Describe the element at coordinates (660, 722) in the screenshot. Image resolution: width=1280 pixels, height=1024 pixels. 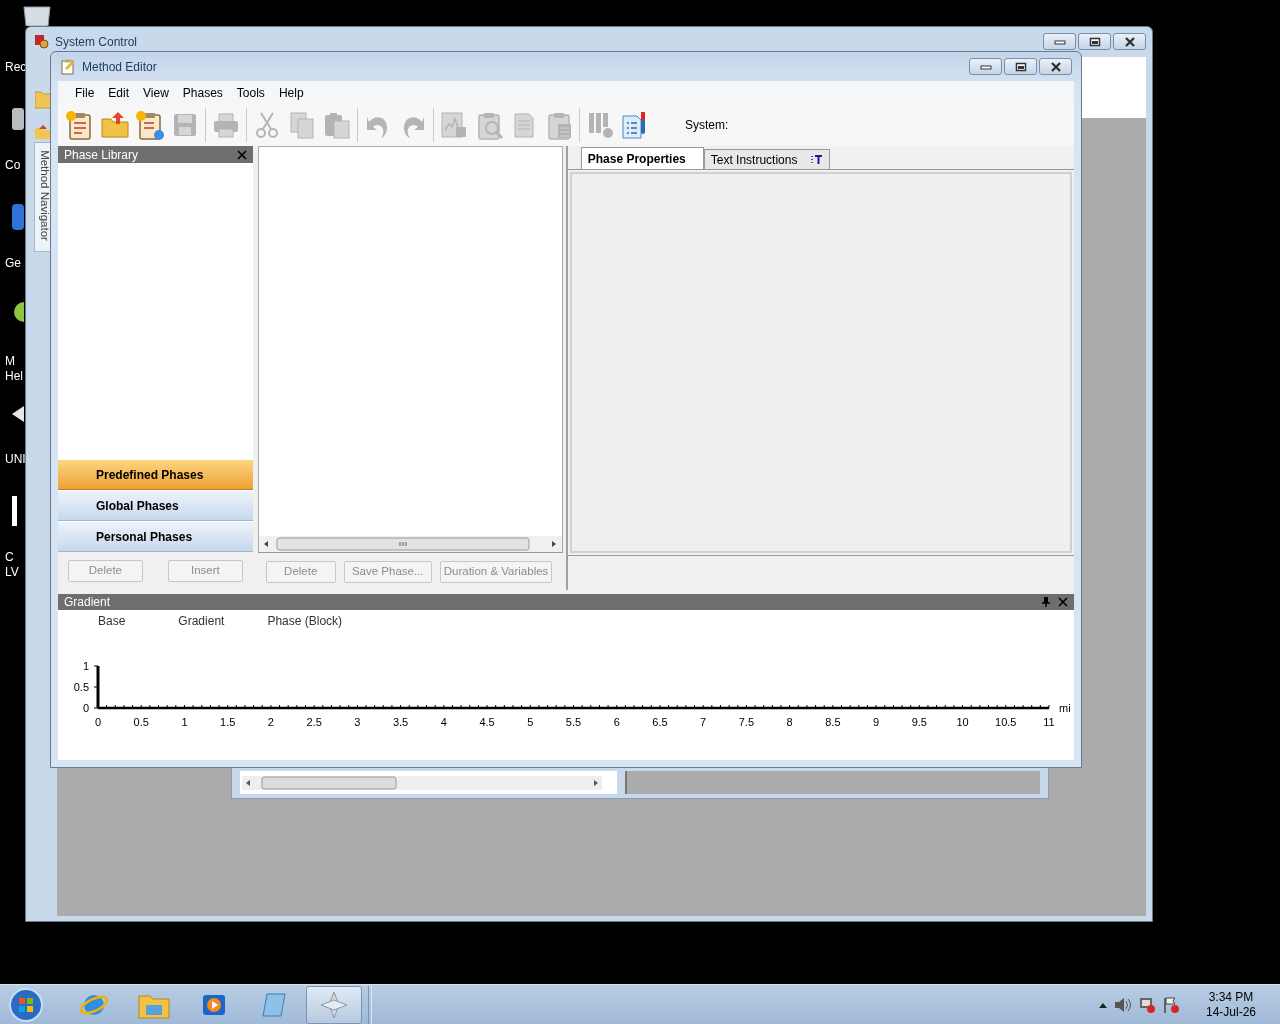
I see `tick-label: 6.5` at that location.